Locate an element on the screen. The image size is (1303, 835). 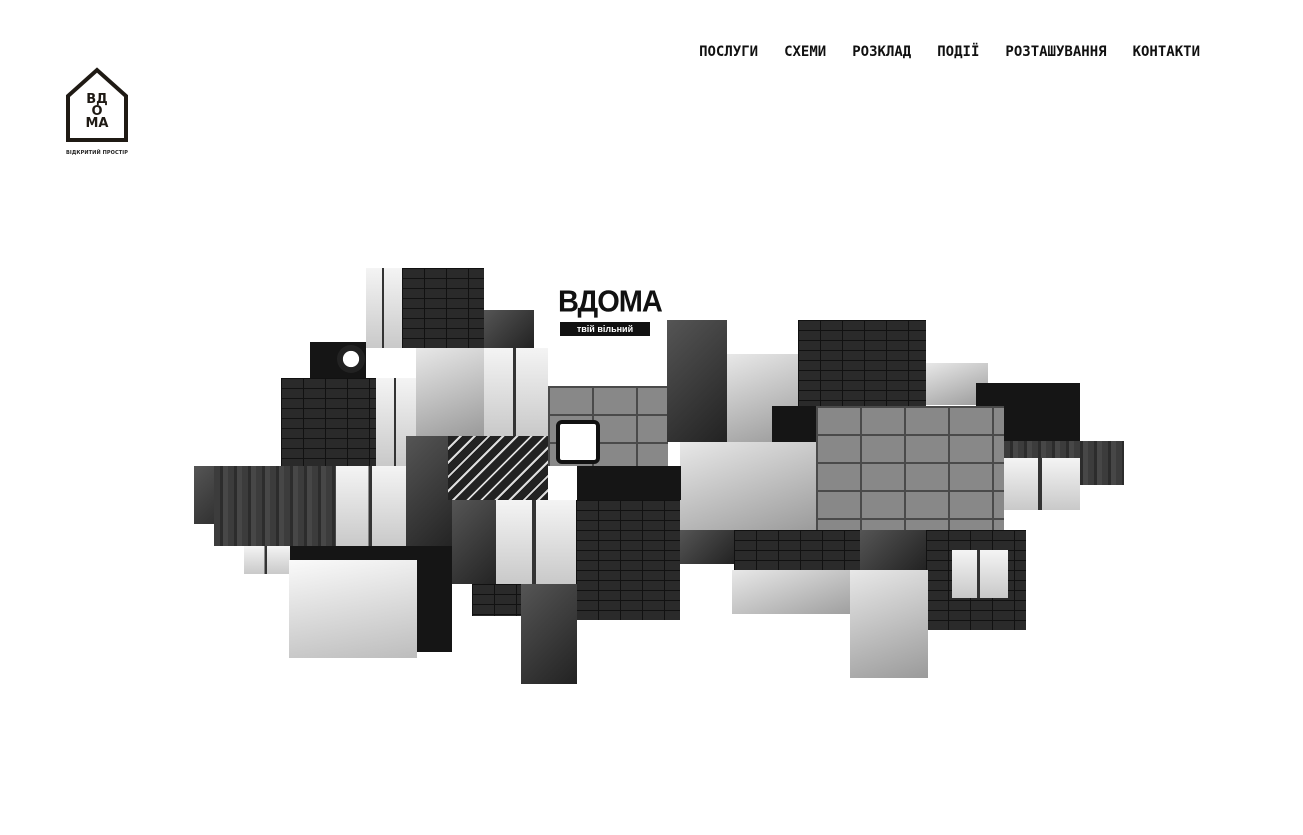
hero-brand: ВДОМА твій вільний простір is located at coordinates (610, 316).